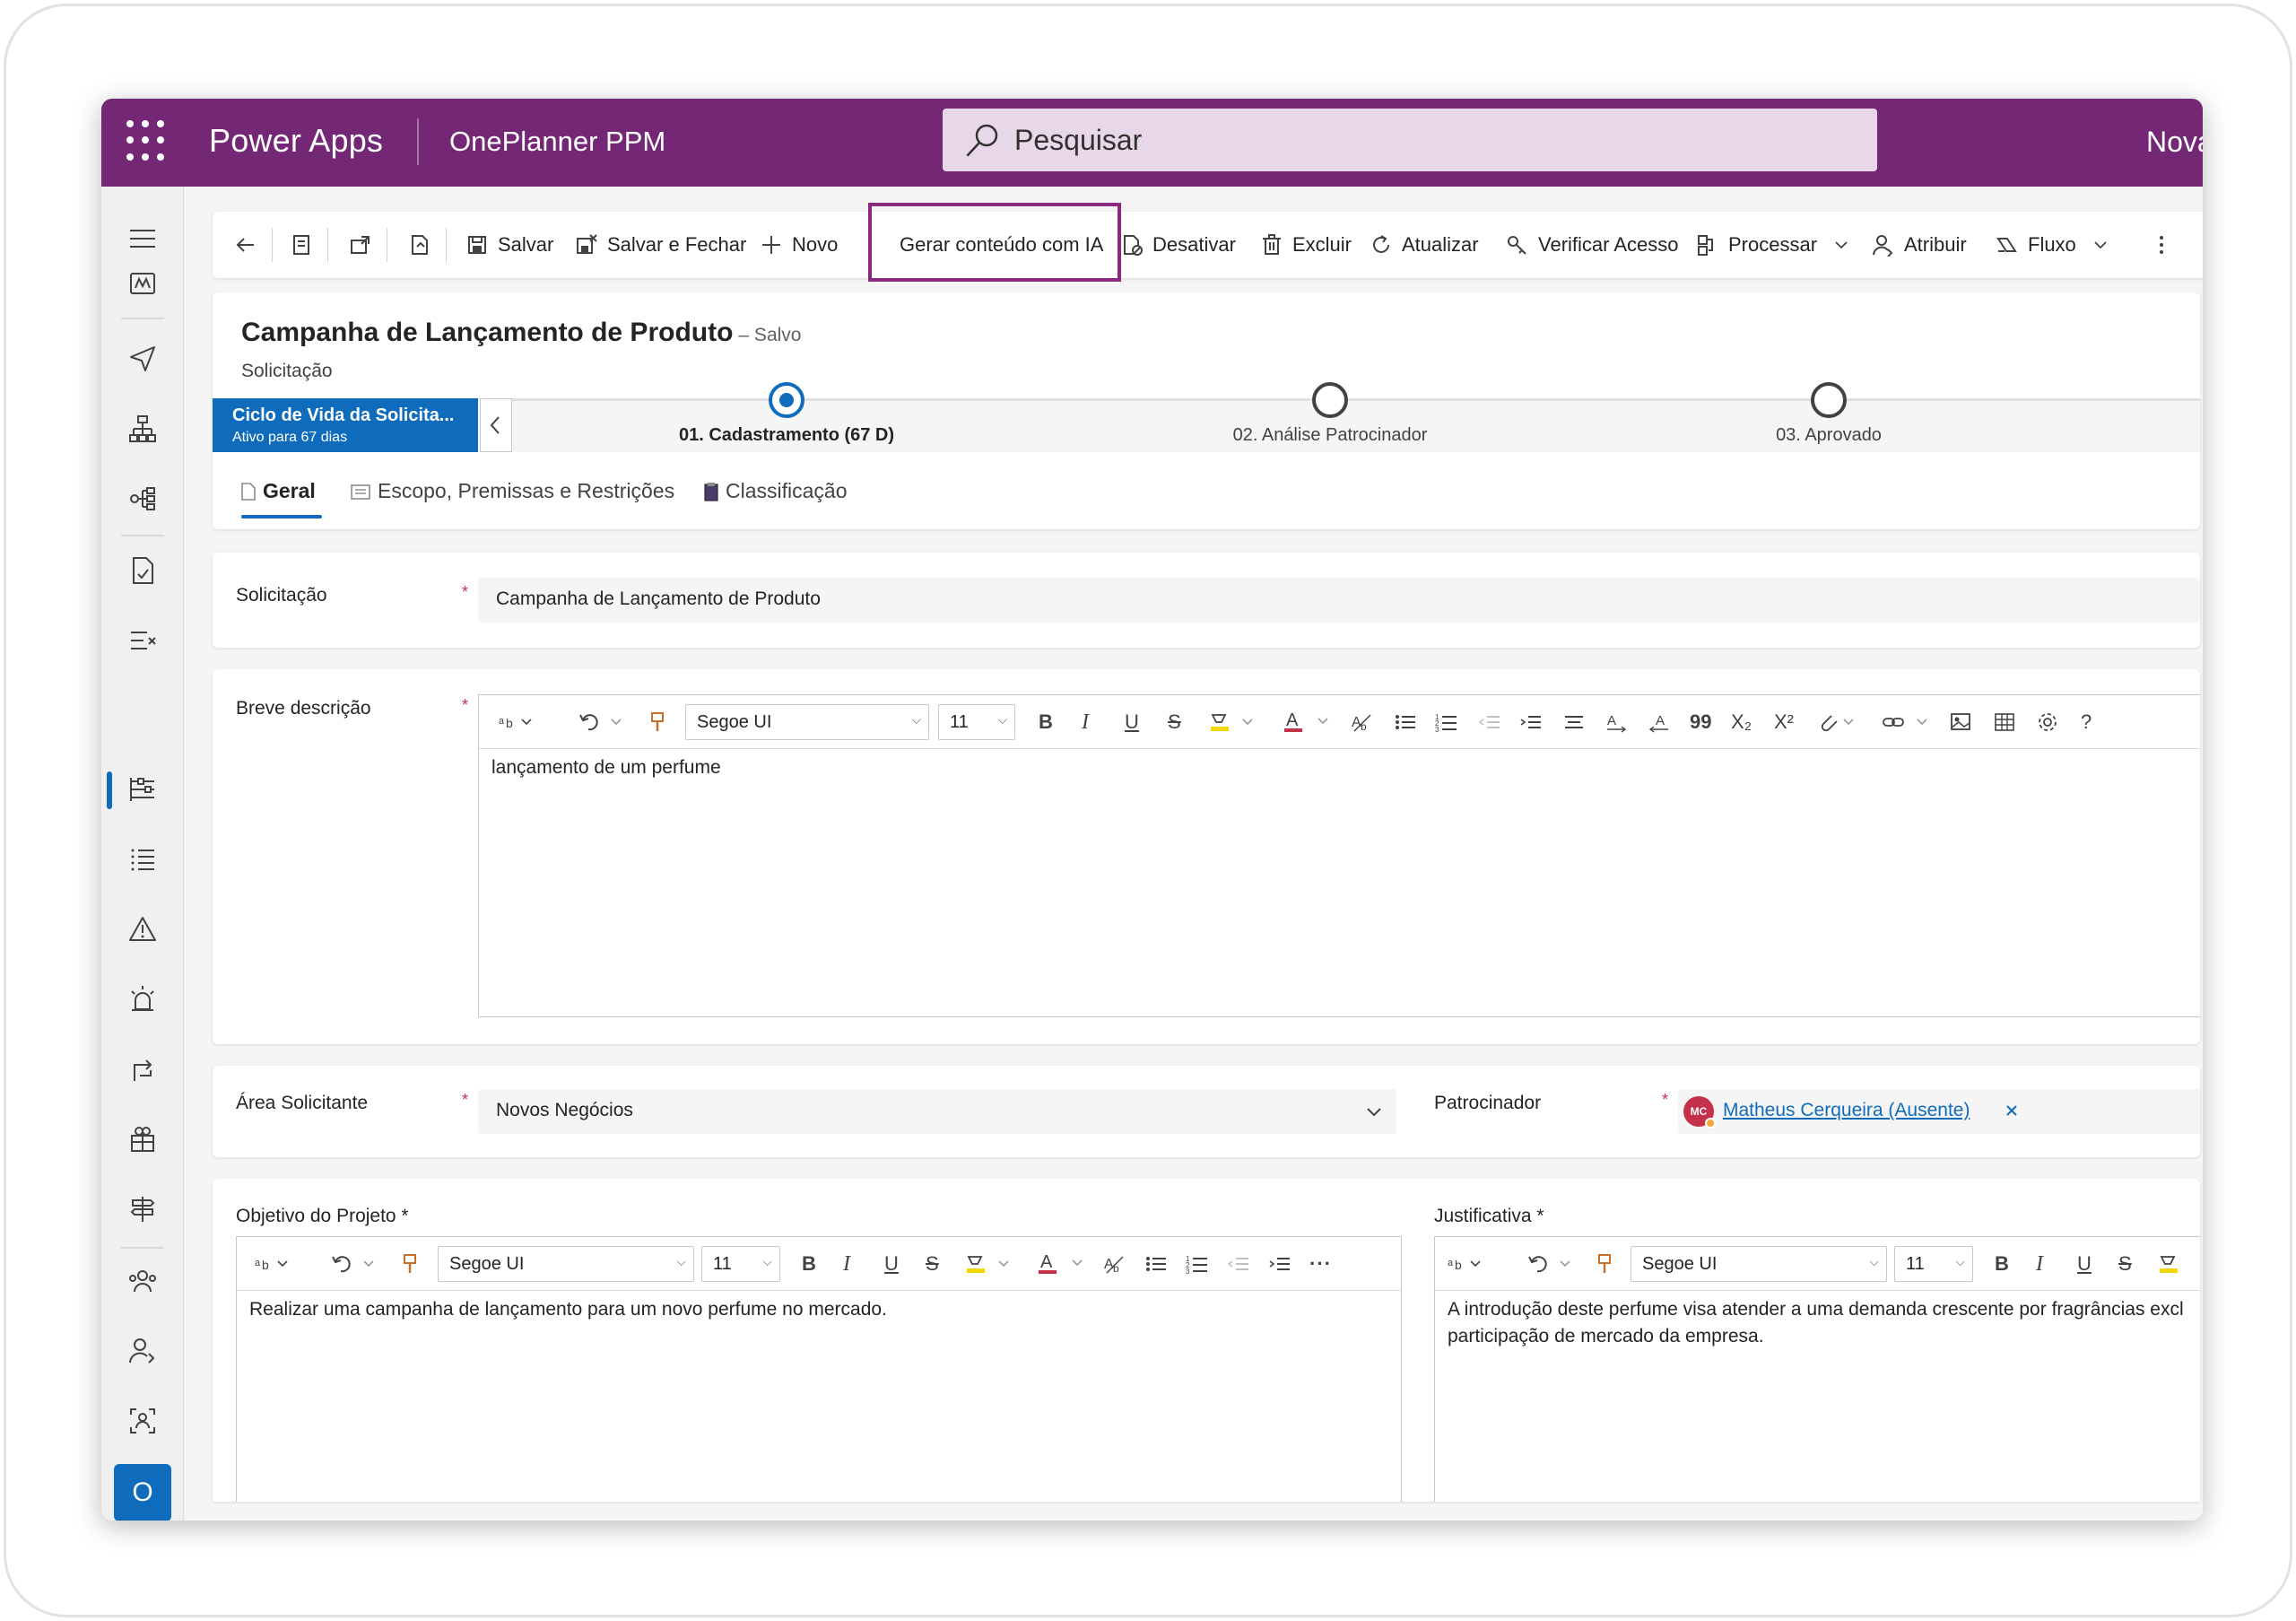 This screenshot has width=2296, height=1621. Describe the element at coordinates (2004, 722) in the screenshot. I see `table-icon` at that location.